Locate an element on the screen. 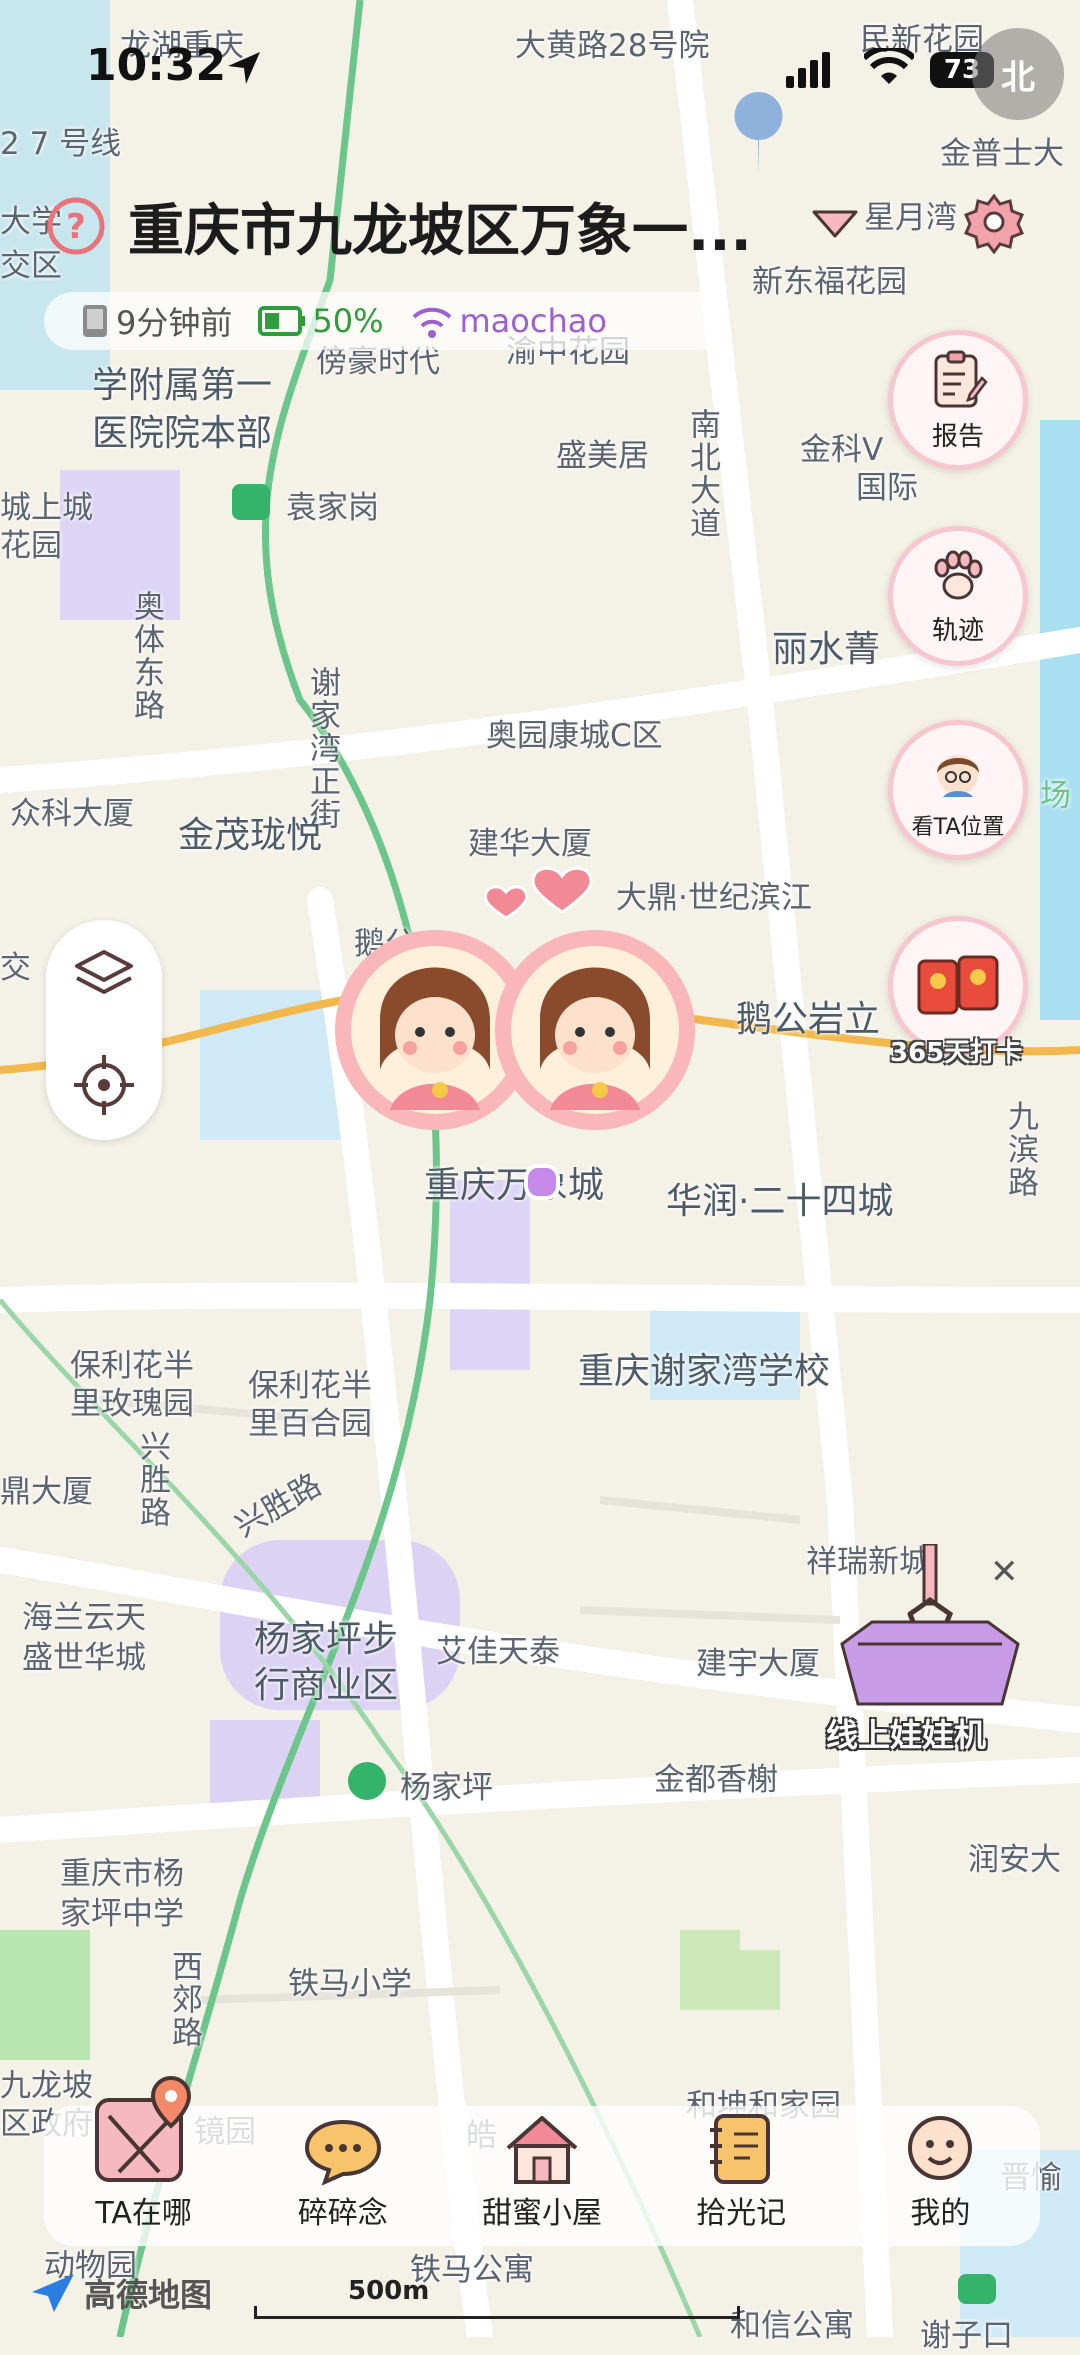 This screenshot has width=1080, height=2355. map-label: 鼎大厦 is located at coordinates (46, 1492).